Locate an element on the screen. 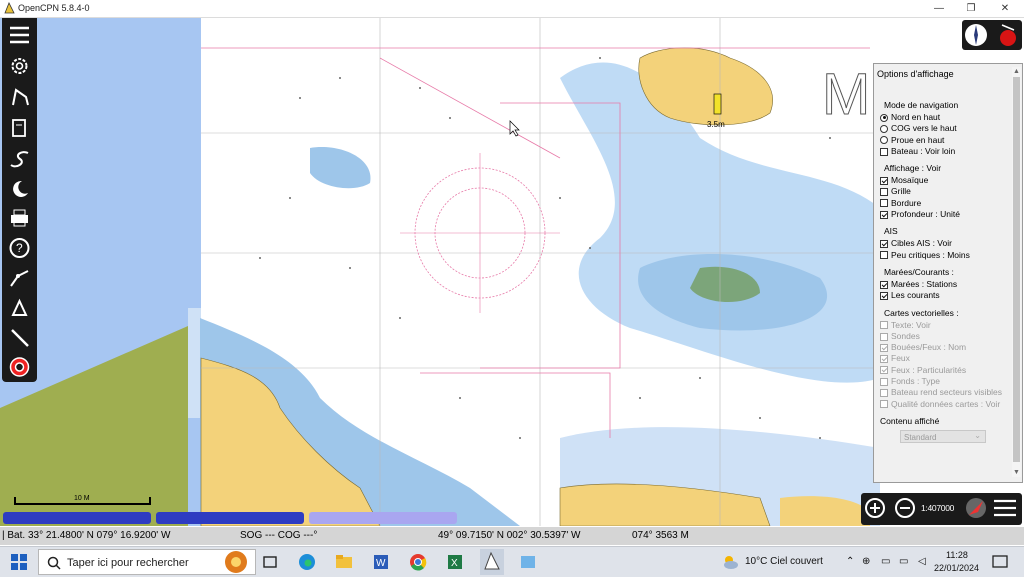 Image resolution: width=1024 pixels, height=577 pixels. compass-widget is located at coordinates (992, 35).